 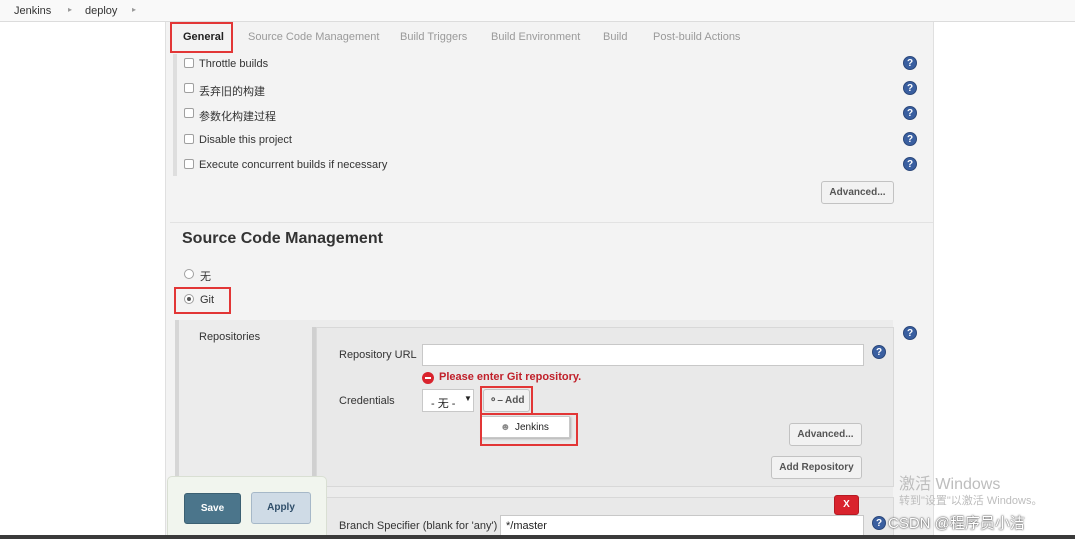 What do you see at coordinates (232, 92) in the screenshot?
I see `discard-old-builds-label: 丢弃旧的构建` at bounding box center [232, 92].